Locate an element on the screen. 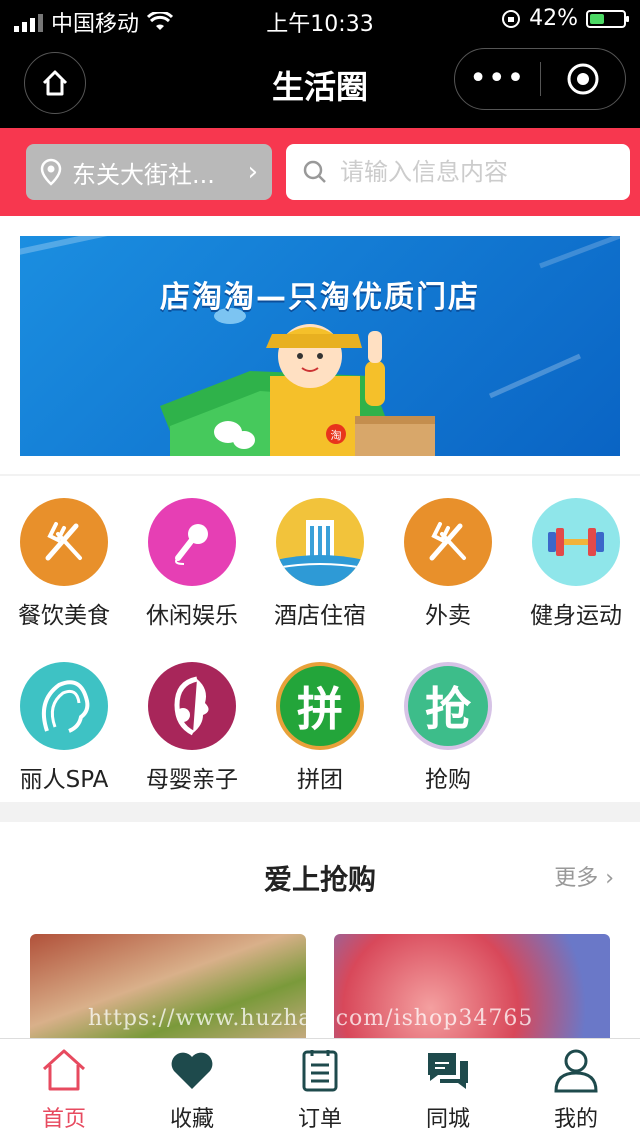  status-bar: 中国移动 上午10:33 42% is located at coordinates (320, 20).